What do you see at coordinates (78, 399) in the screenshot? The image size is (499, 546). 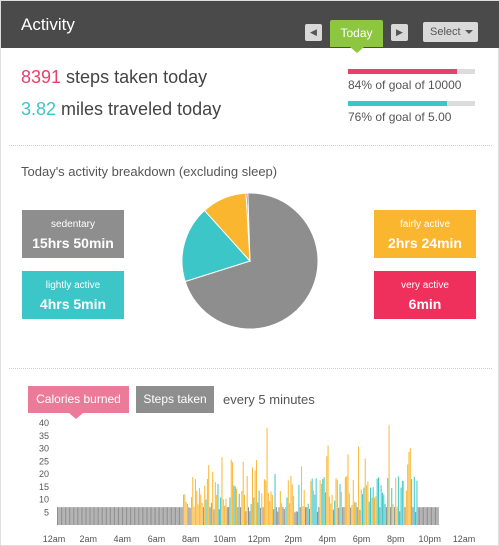 I see `calories-burned-tab: Calories burned` at bounding box center [78, 399].